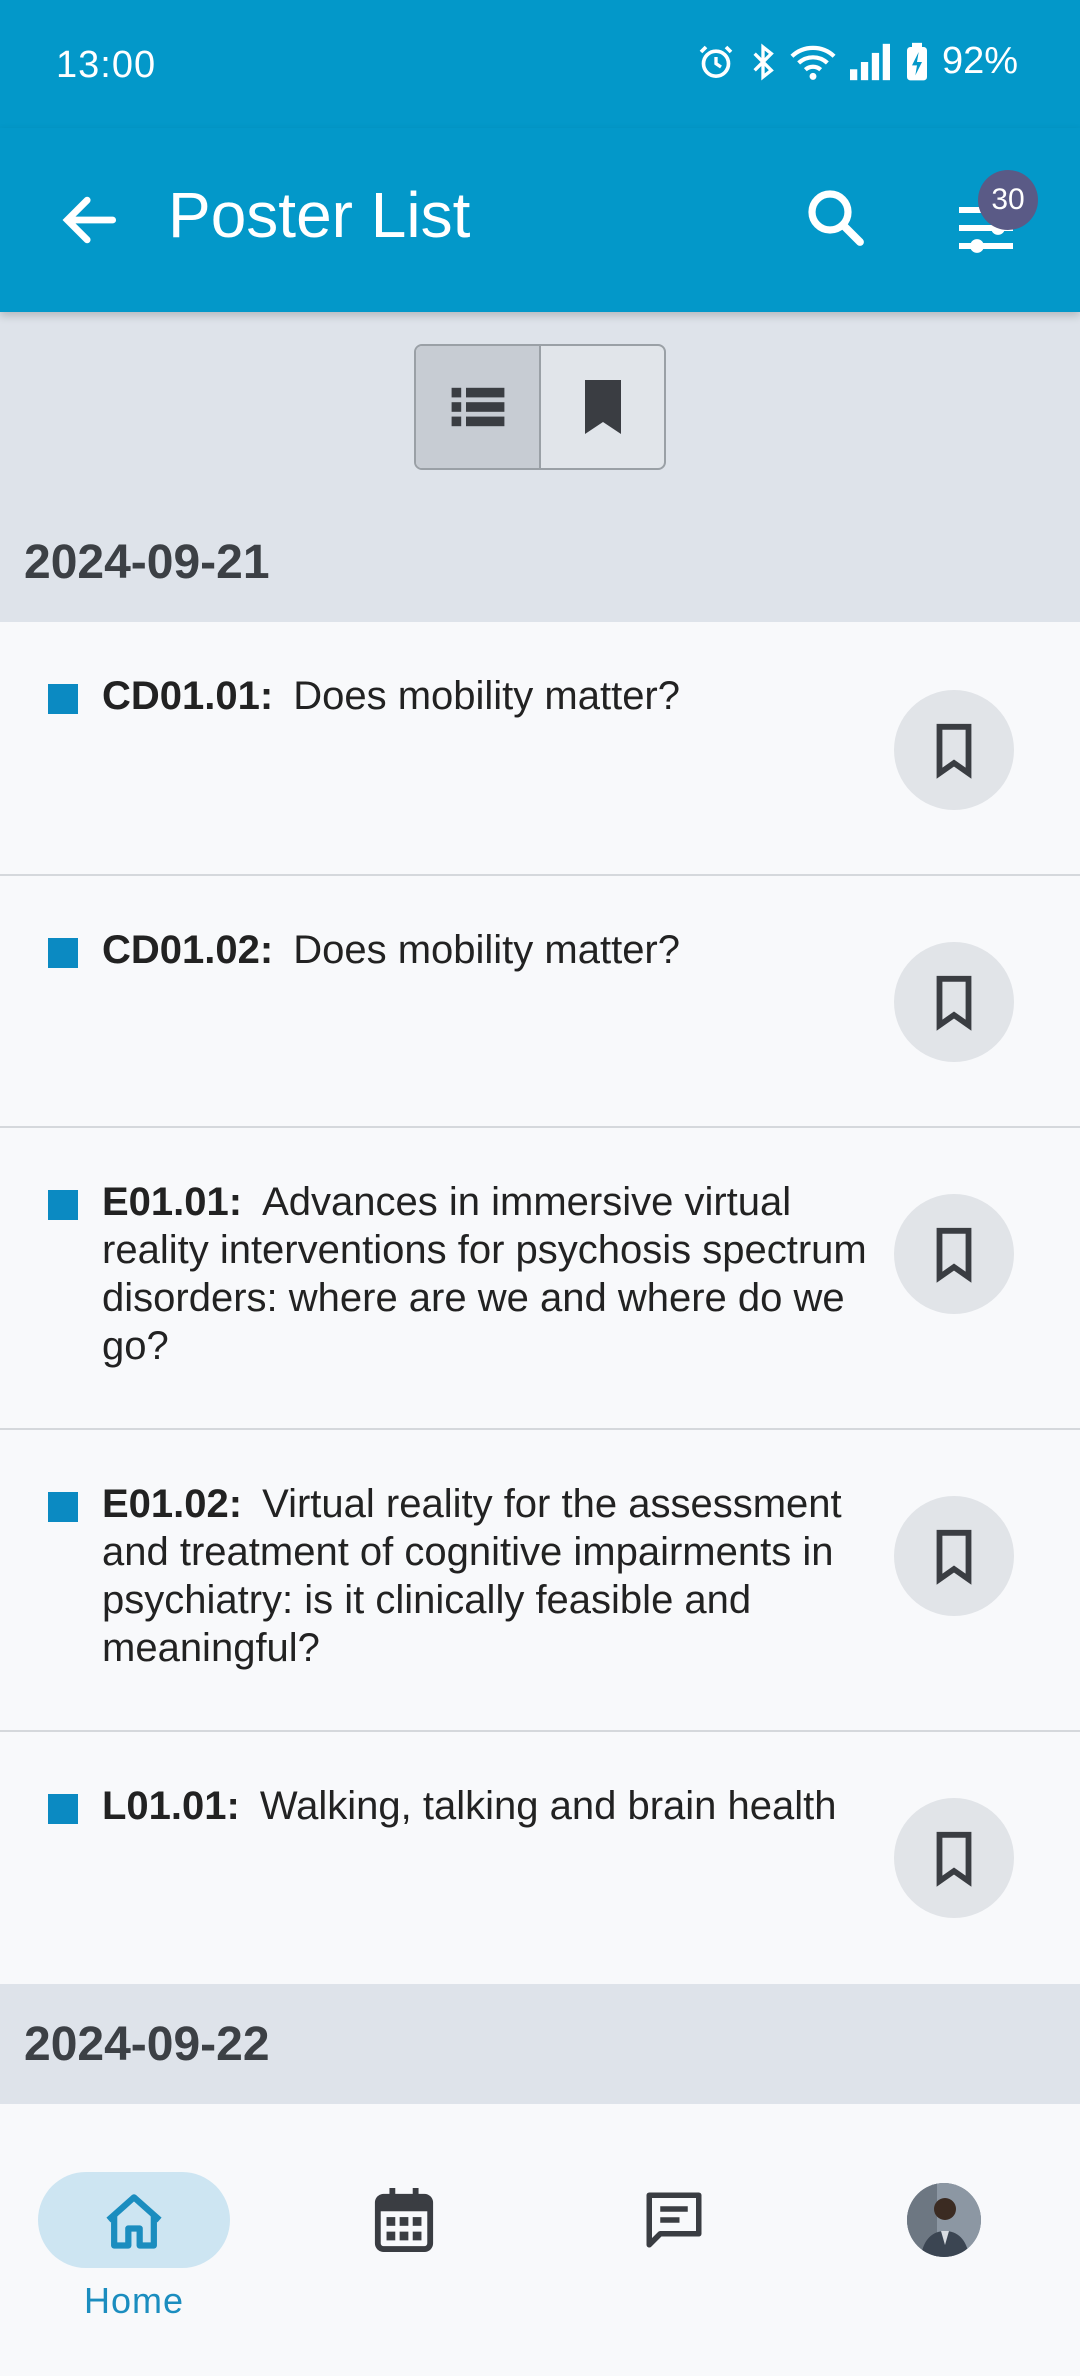 The width and height of the screenshot is (1080, 2376). I want to click on status-time: 13:00, so click(106, 65).